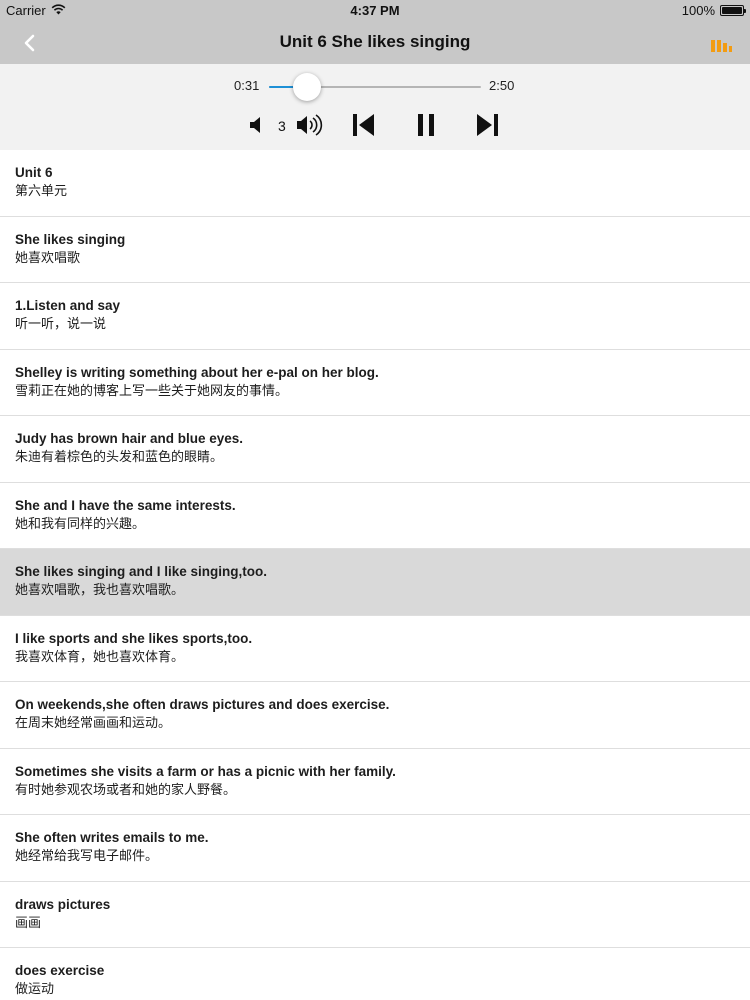 The height and width of the screenshot is (1000, 750). Describe the element at coordinates (307, 87) in the screenshot. I see `progress-thumb` at that location.